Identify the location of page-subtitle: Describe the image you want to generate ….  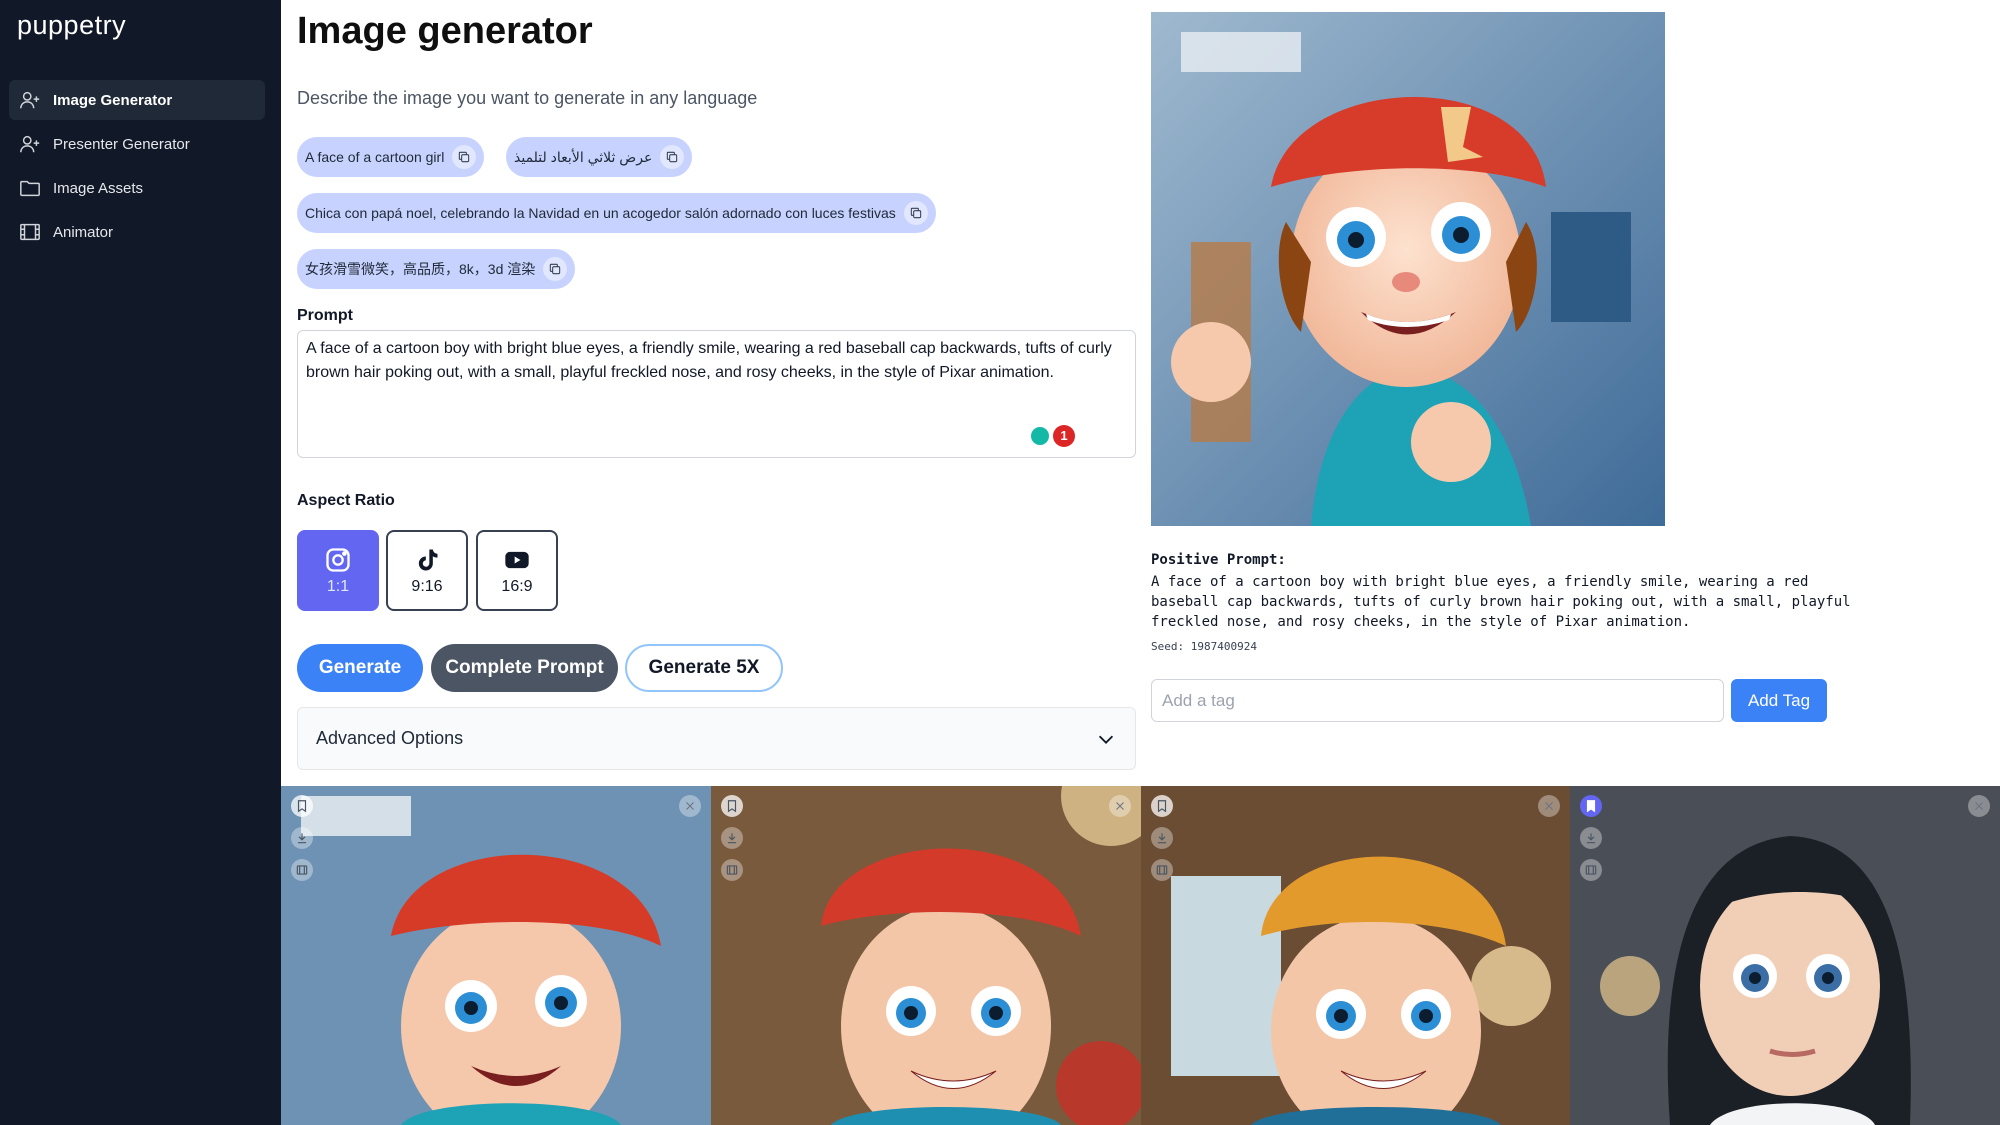
(527, 98).